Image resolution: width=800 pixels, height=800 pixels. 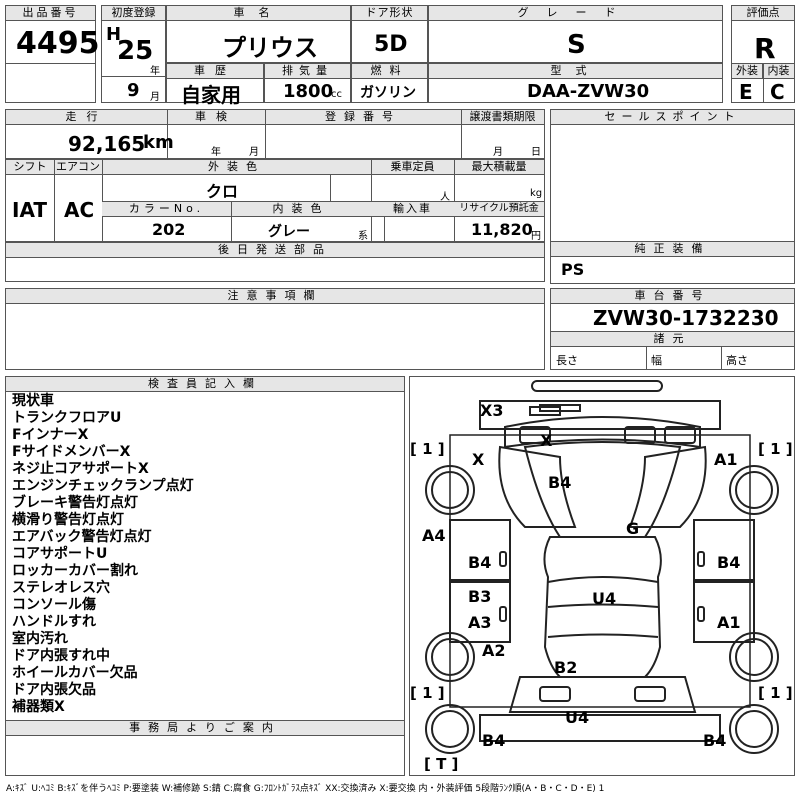 I want to click on shaken-header: 車検, so click(x=216, y=117).